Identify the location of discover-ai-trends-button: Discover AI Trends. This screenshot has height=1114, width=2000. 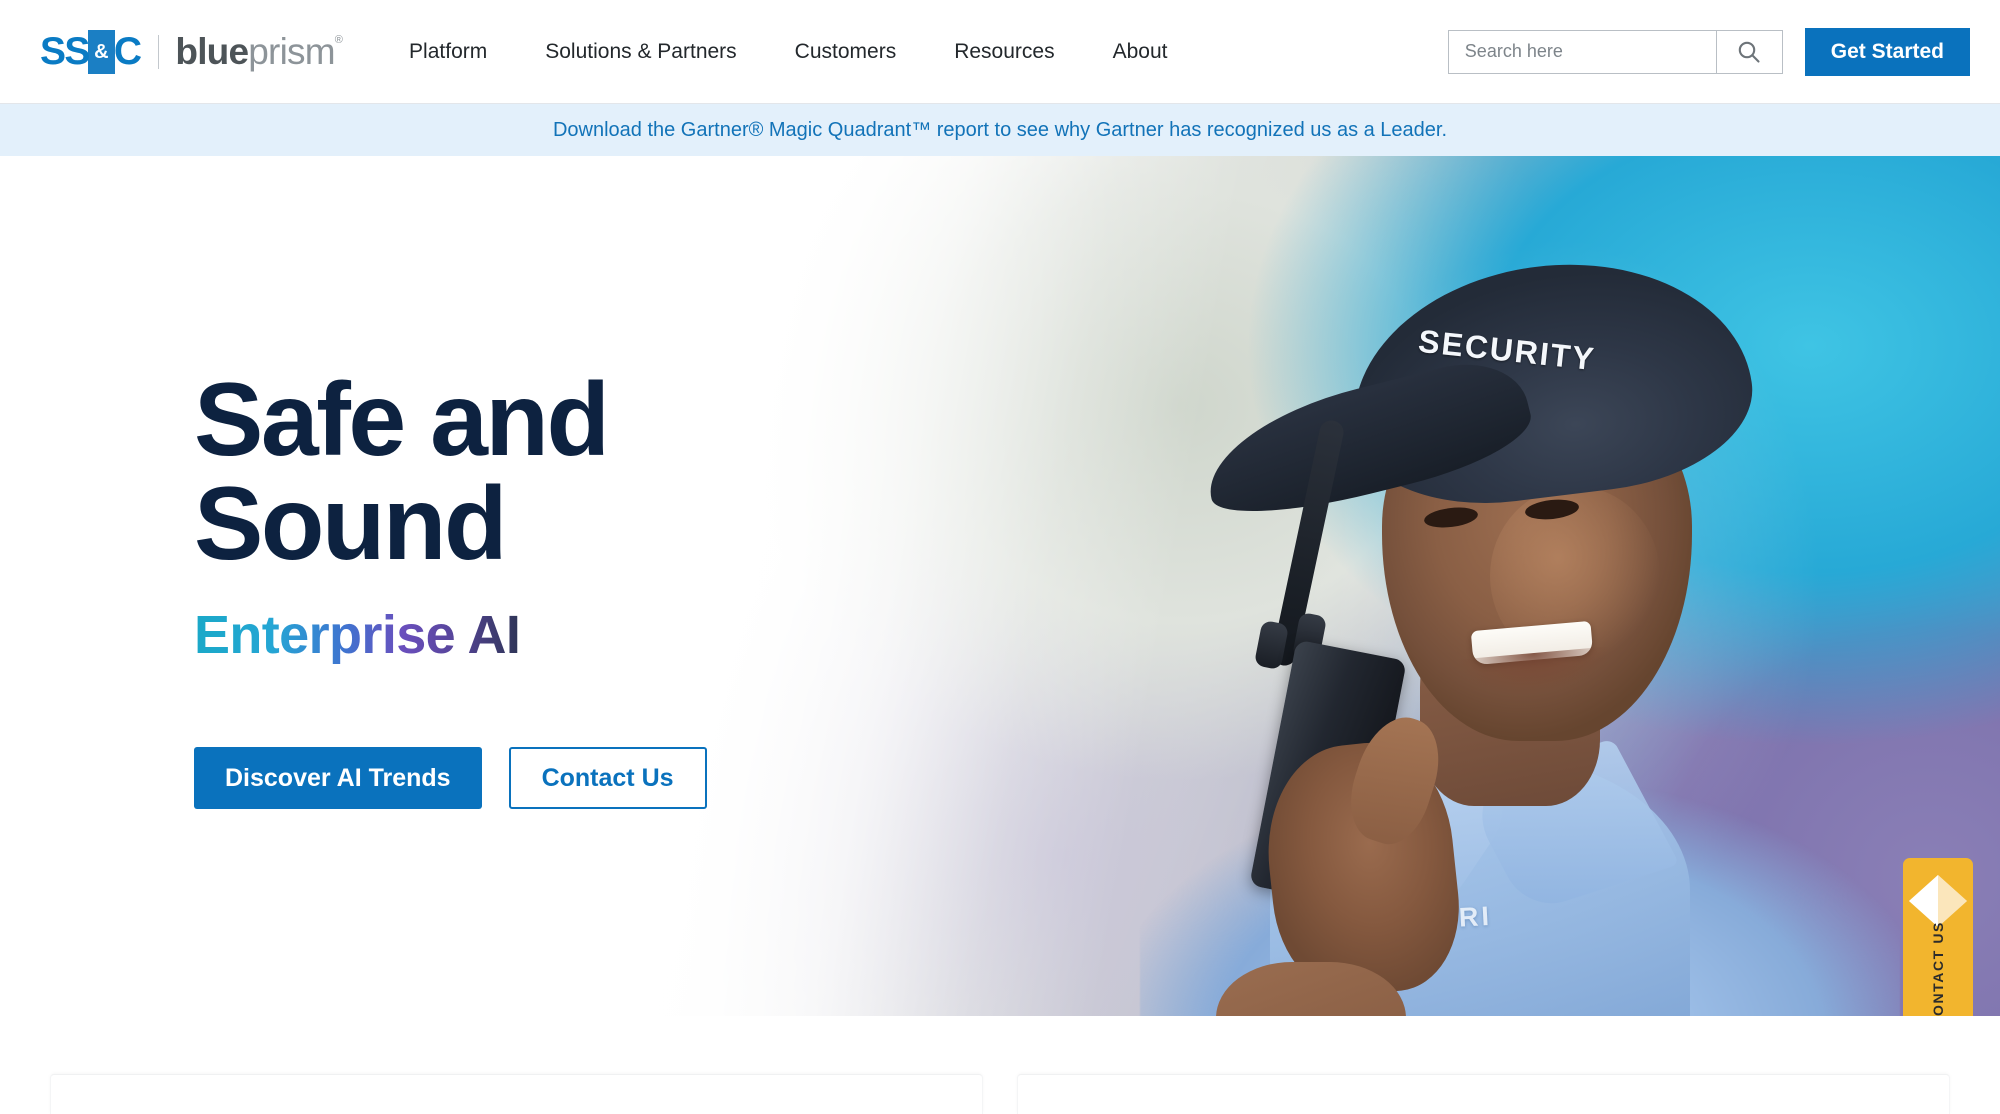
(338, 778).